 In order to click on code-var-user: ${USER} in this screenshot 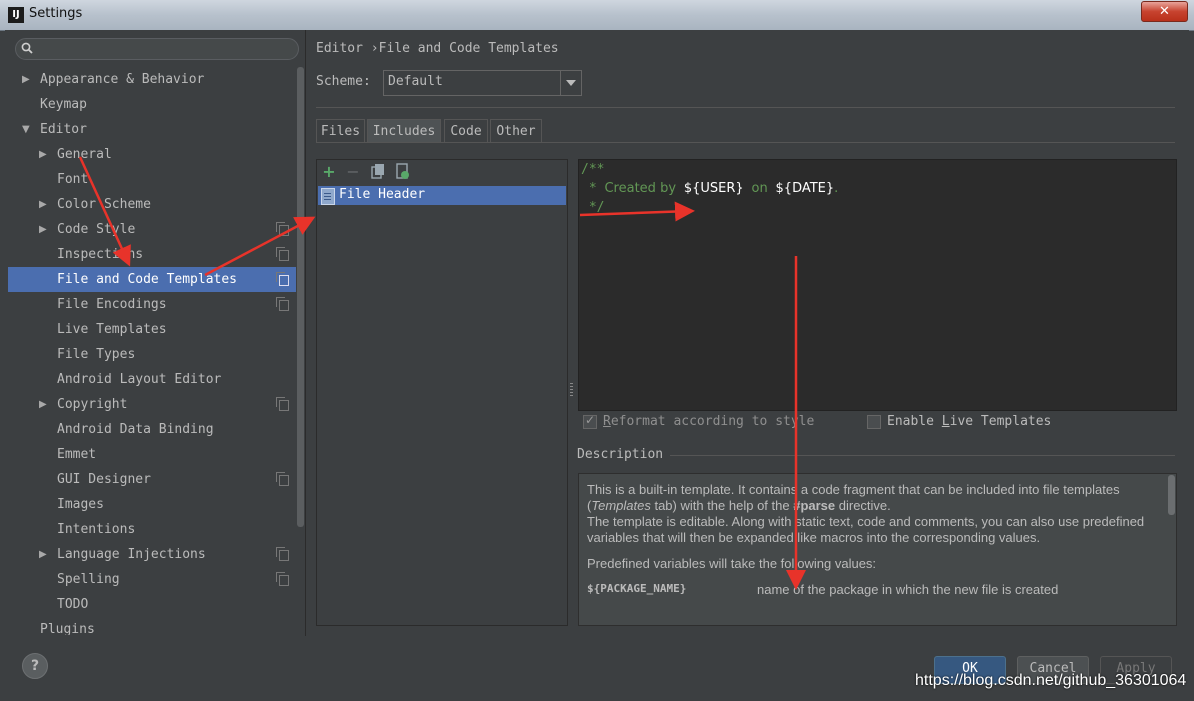, I will do `click(713, 188)`.